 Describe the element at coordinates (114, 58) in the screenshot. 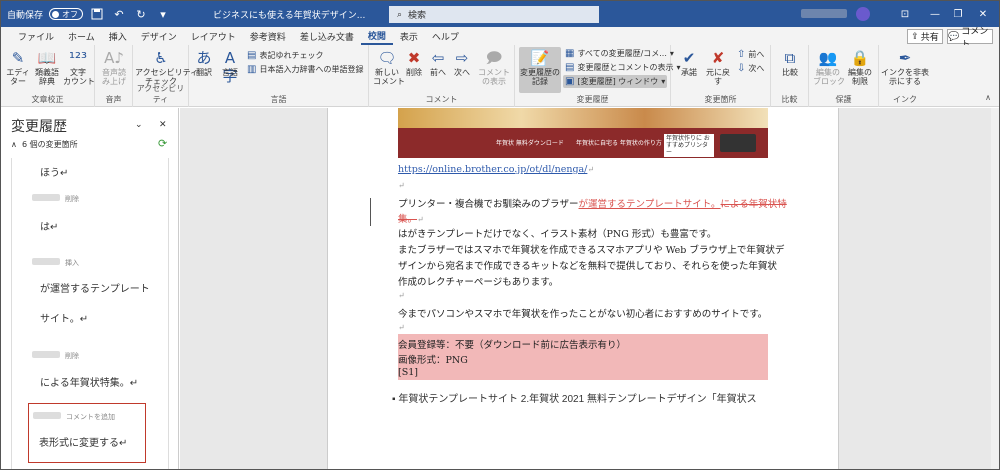

I see `read-aloud-icon: A♪` at that location.